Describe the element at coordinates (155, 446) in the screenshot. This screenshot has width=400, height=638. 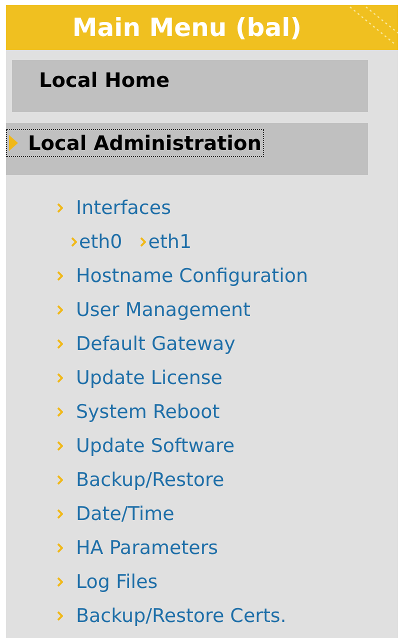
I see `menu-link: Update Software` at that location.